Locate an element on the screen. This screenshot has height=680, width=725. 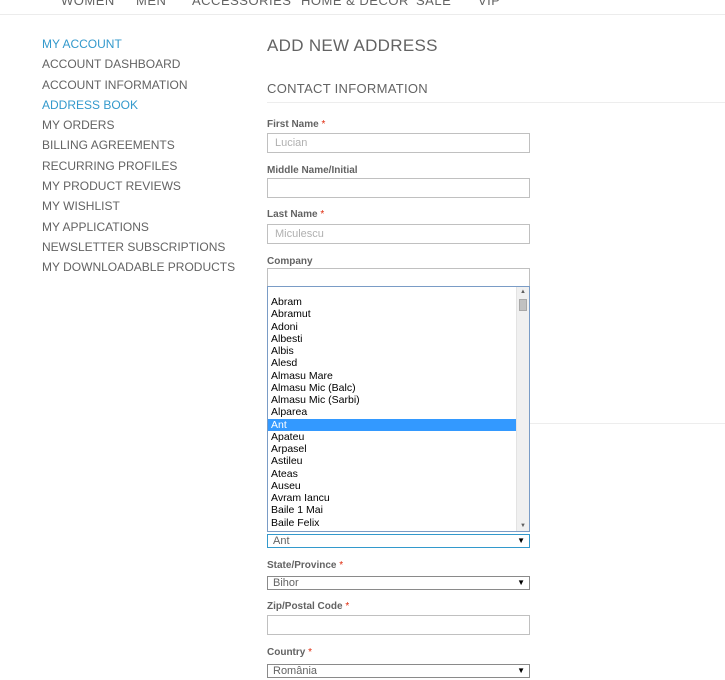
zip-field is located at coordinates (398, 625).